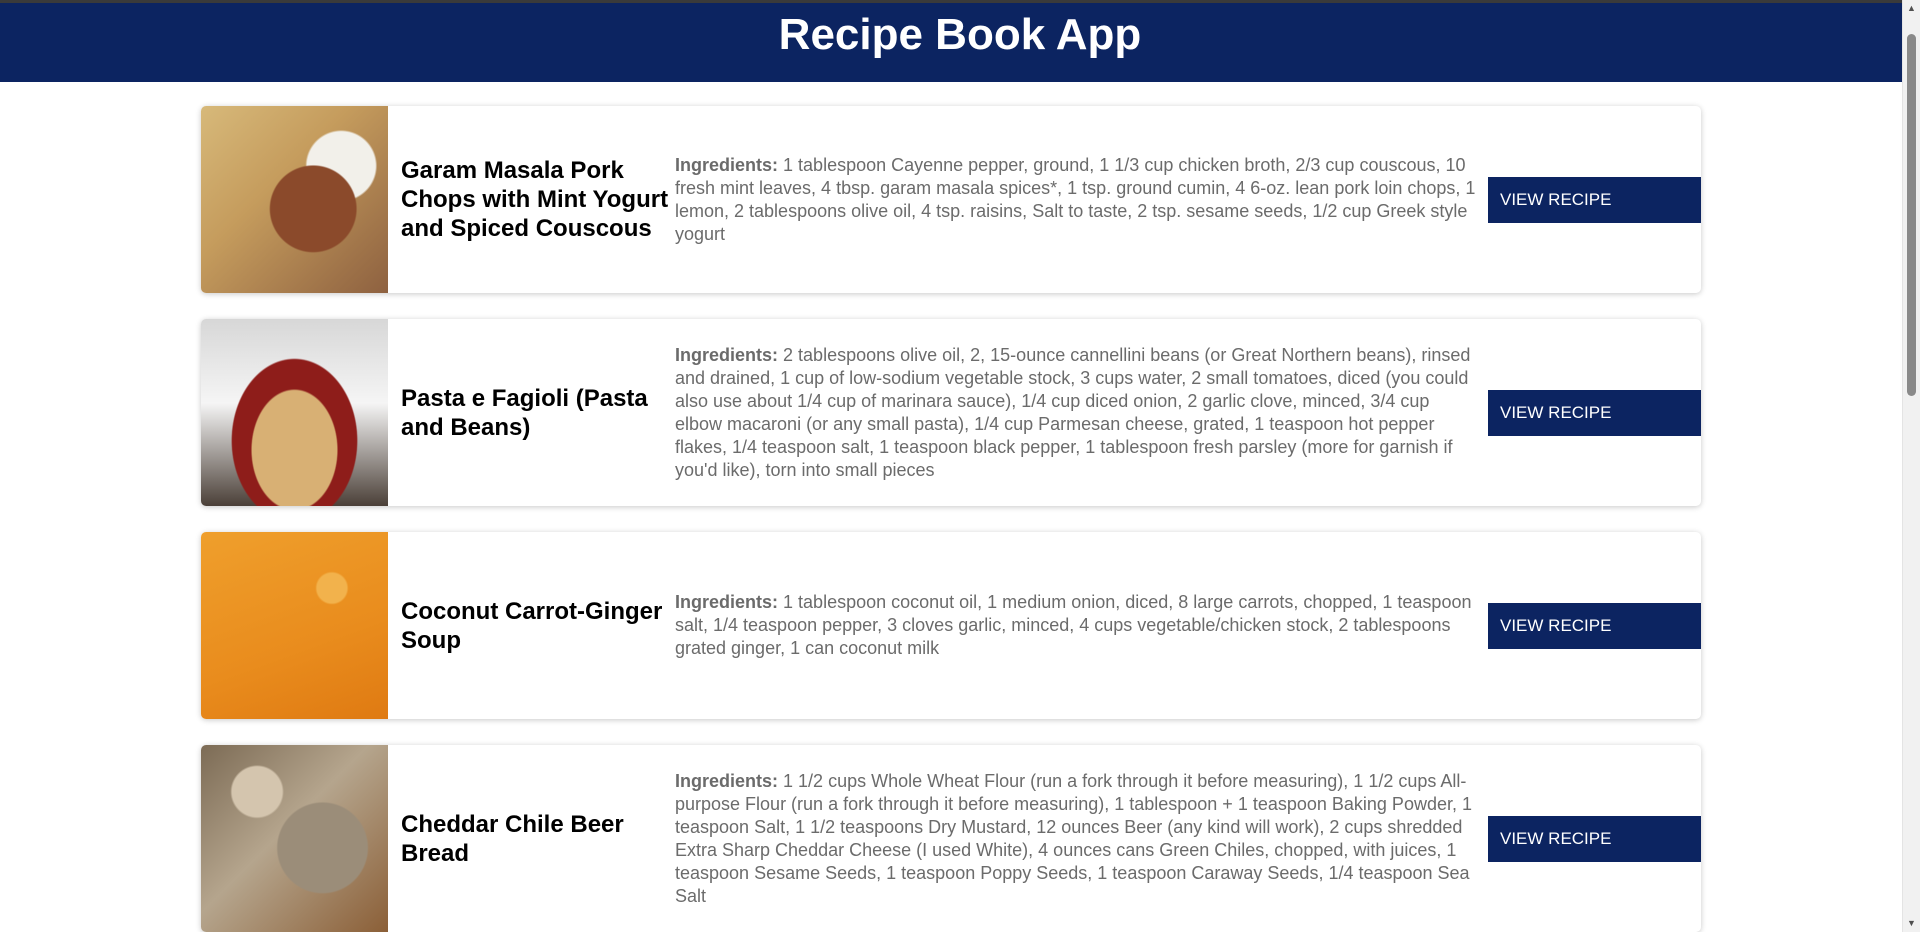 The image size is (1920, 932). Describe the element at coordinates (1911, 466) in the screenshot. I see `vertical-scrollbar: ▲ ▼` at that location.